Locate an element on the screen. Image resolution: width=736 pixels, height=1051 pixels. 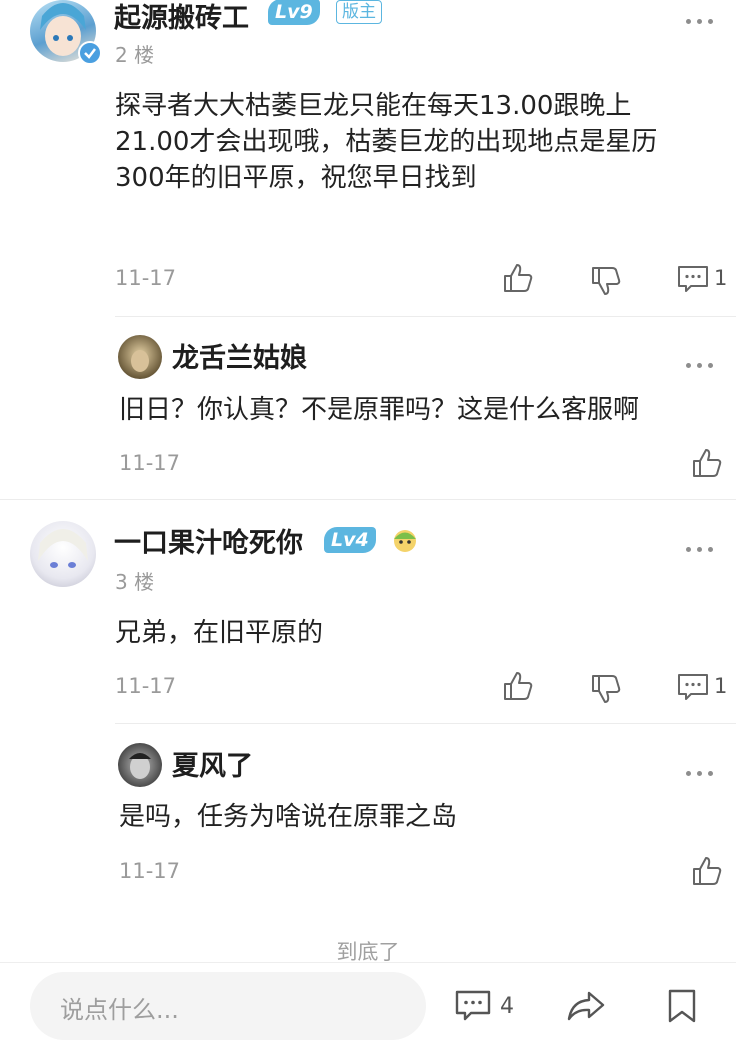
reply-text: 是吗，任务为啥说在原罪之岛 is located at coordinates (288, 817).